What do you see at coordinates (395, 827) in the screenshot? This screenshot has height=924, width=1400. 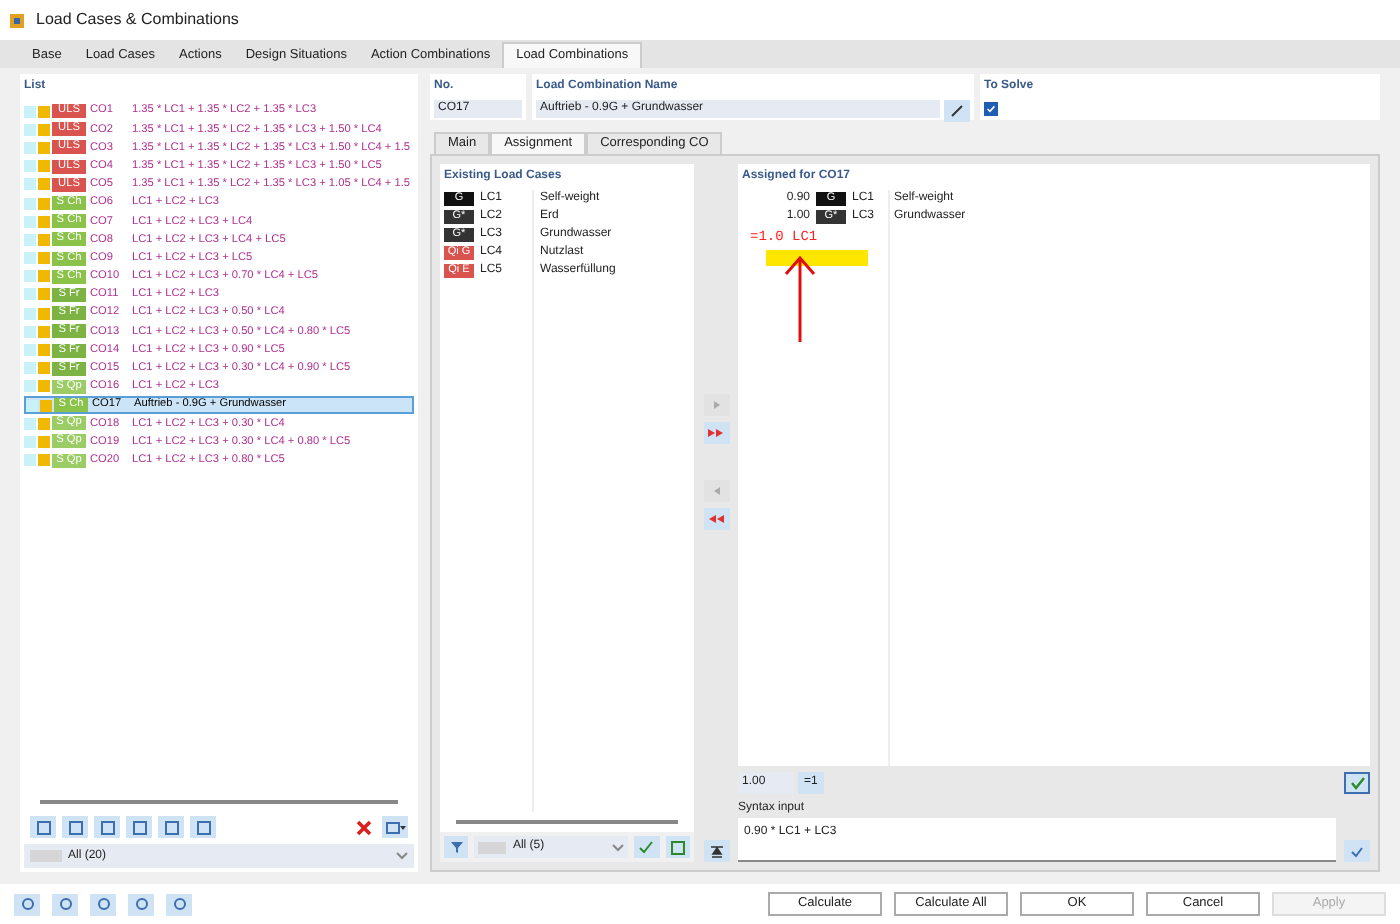 I see `view-options-icon` at bounding box center [395, 827].